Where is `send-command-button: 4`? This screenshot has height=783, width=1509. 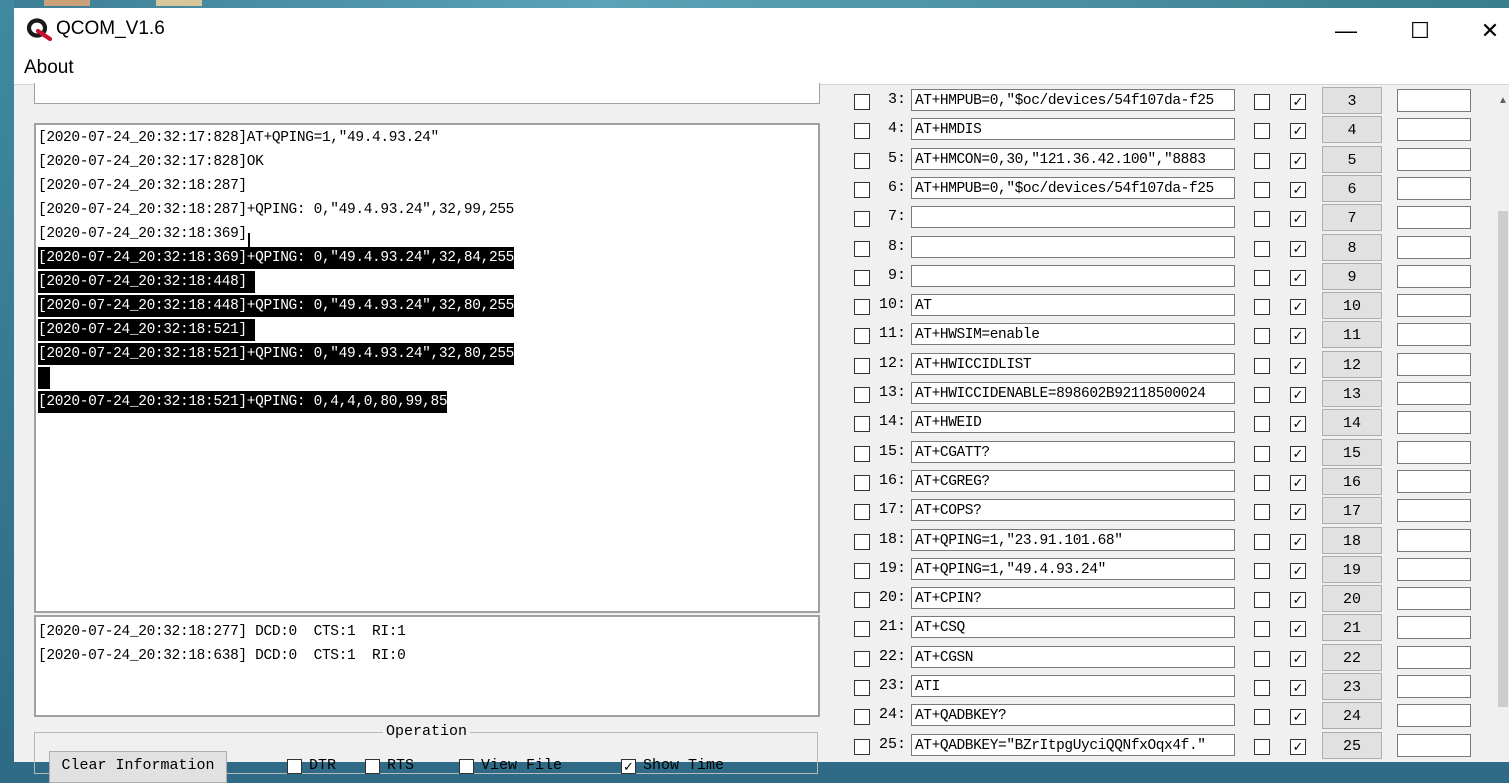 send-command-button: 4 is located at coordinates (1352, 130).